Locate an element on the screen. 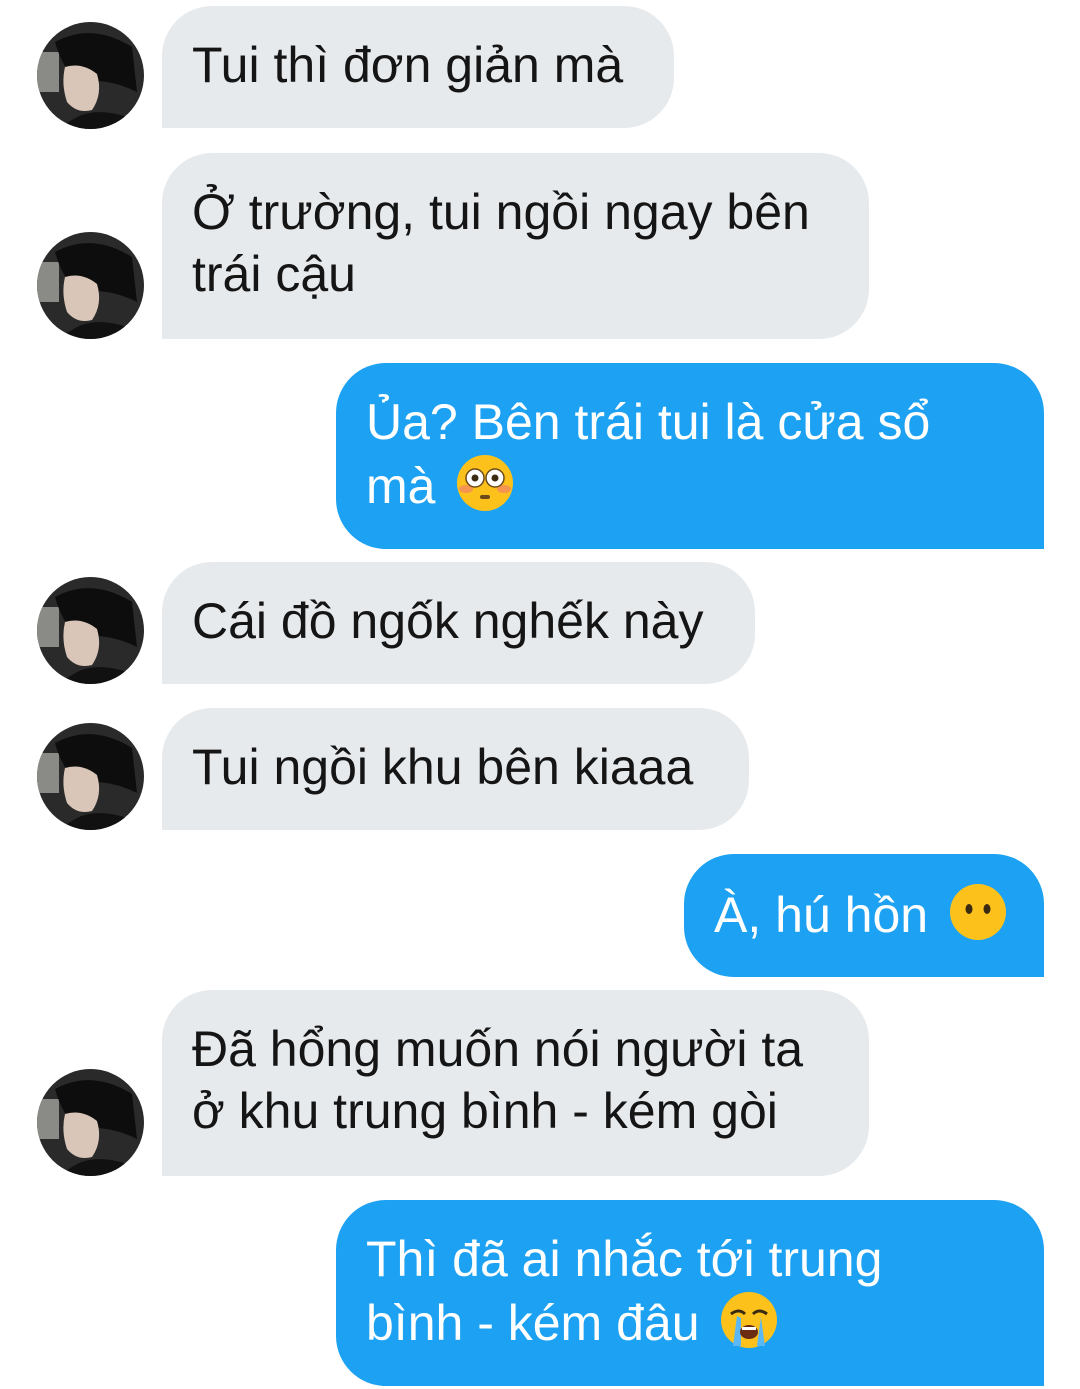  message-text: bình - kém đâu is located at coordinates (533, 1323).